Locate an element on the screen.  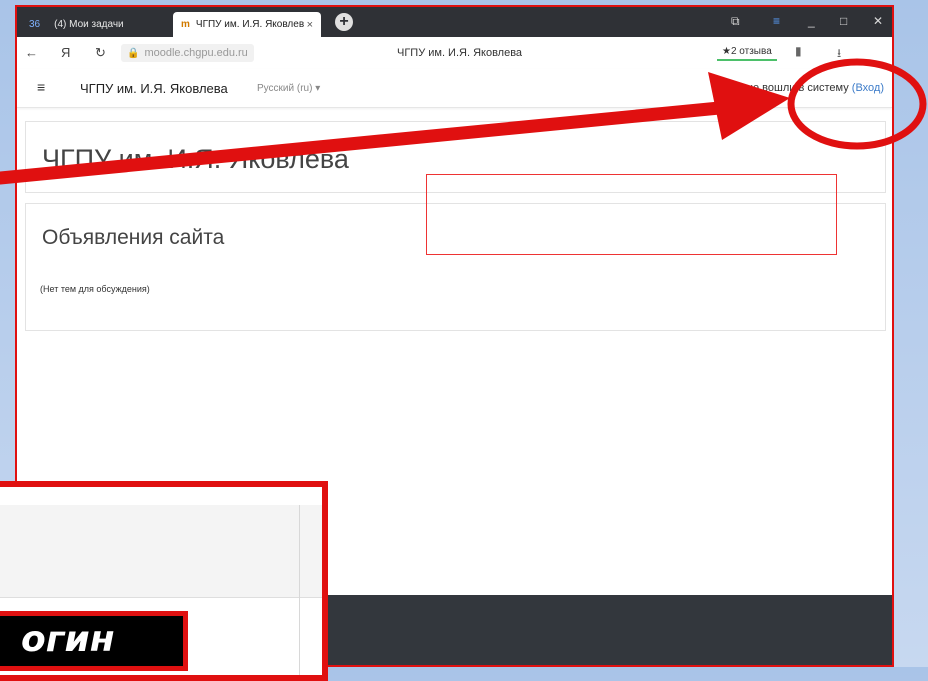
menu-icon: ≡ is located at coordinates (41, 87).